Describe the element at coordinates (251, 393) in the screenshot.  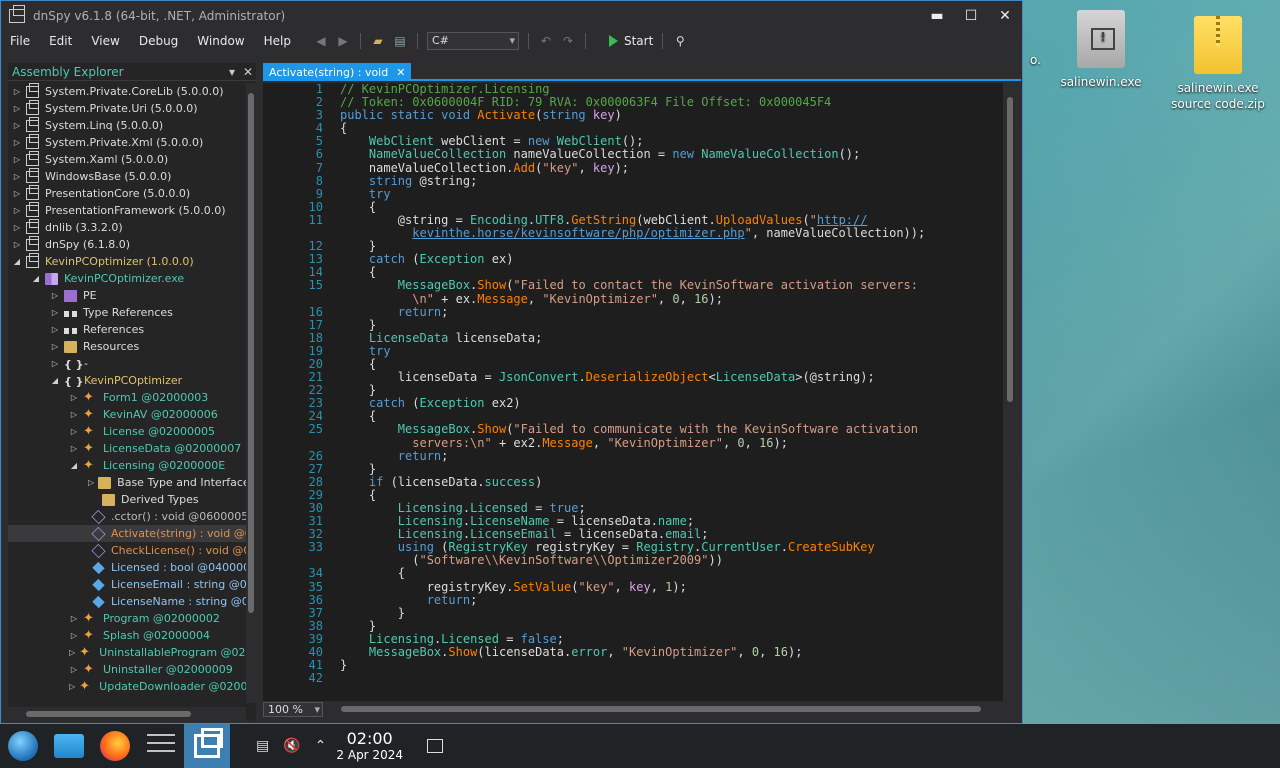
I see `explorer-vertical-scrollbar` at that location.